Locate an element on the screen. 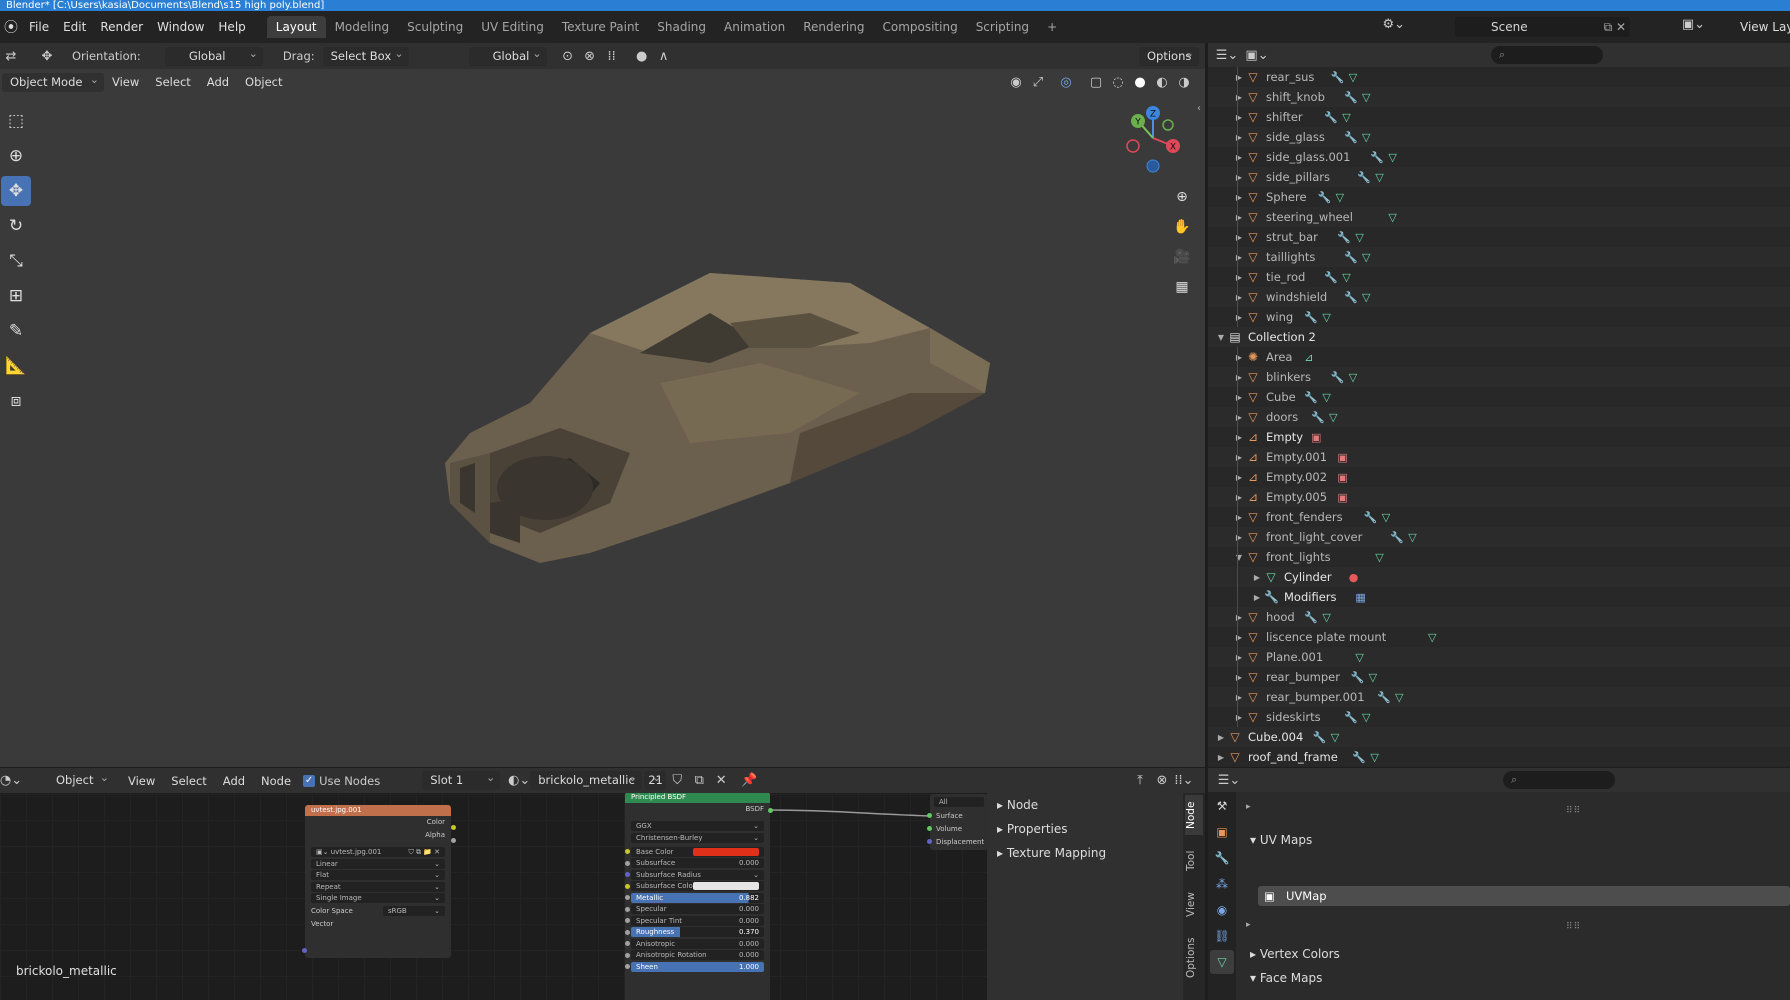 The width and height of the screenshot is (1790, 1000). material-icon: ● is located at coordinates (1354, 577).